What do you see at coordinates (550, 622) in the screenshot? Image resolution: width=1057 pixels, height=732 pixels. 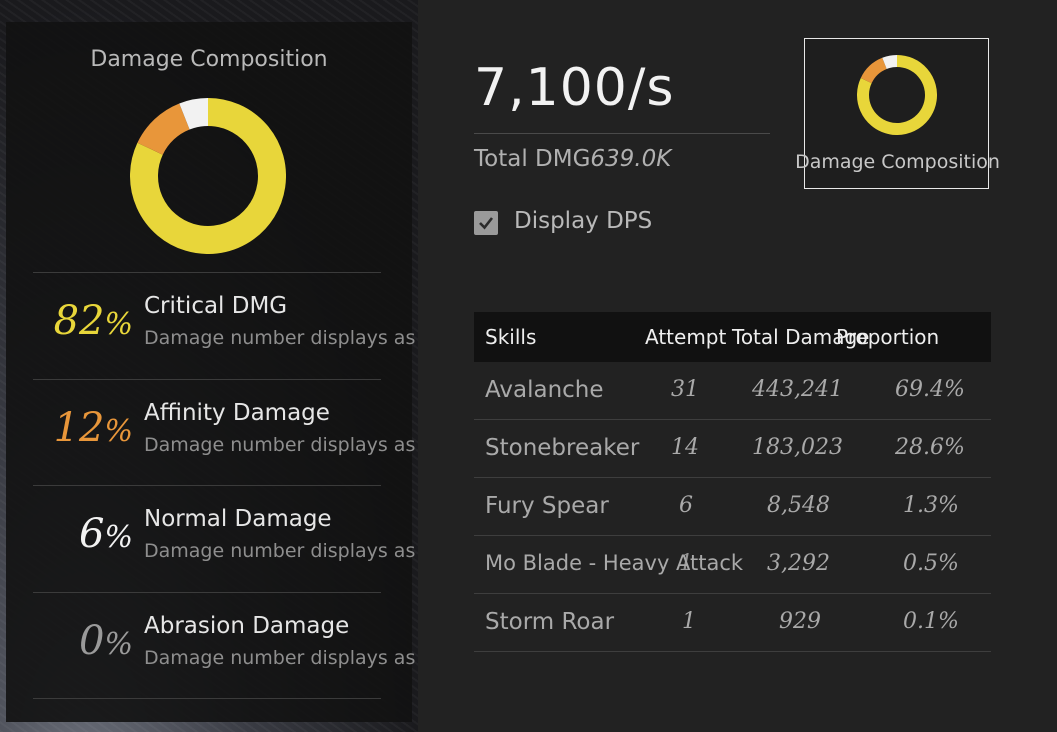 I see `skill-name: Storm Roar` at bounding box center [550, 622].